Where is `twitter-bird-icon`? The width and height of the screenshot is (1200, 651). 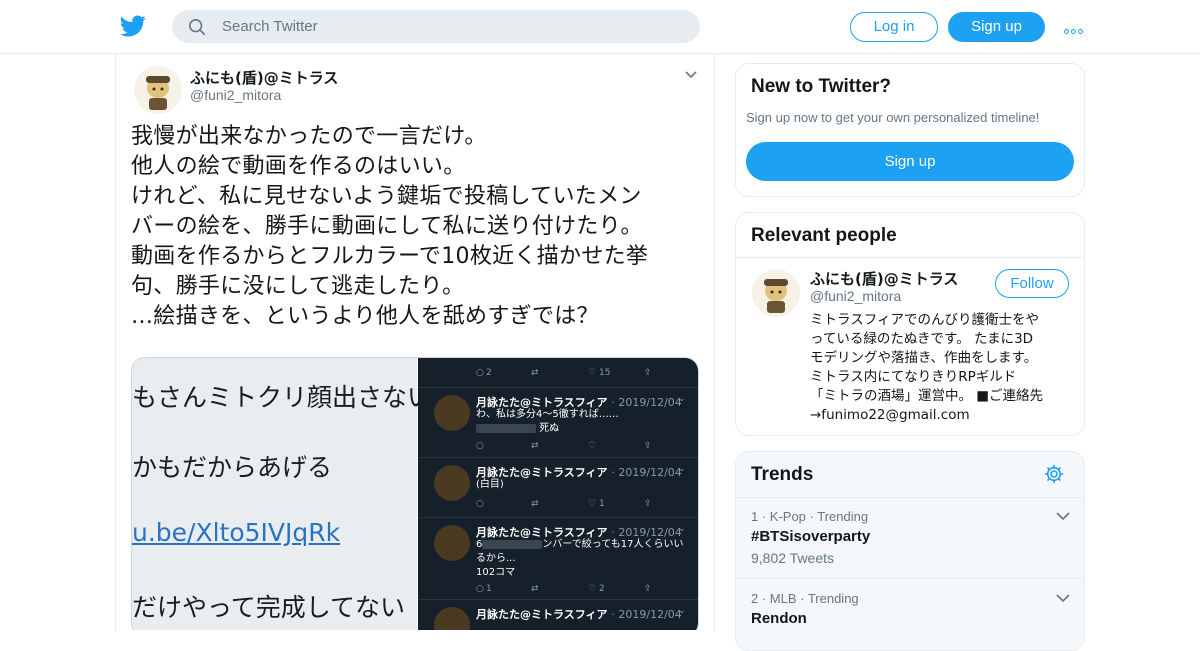 twitter-bird-icon is located at coordinates (133, 26).